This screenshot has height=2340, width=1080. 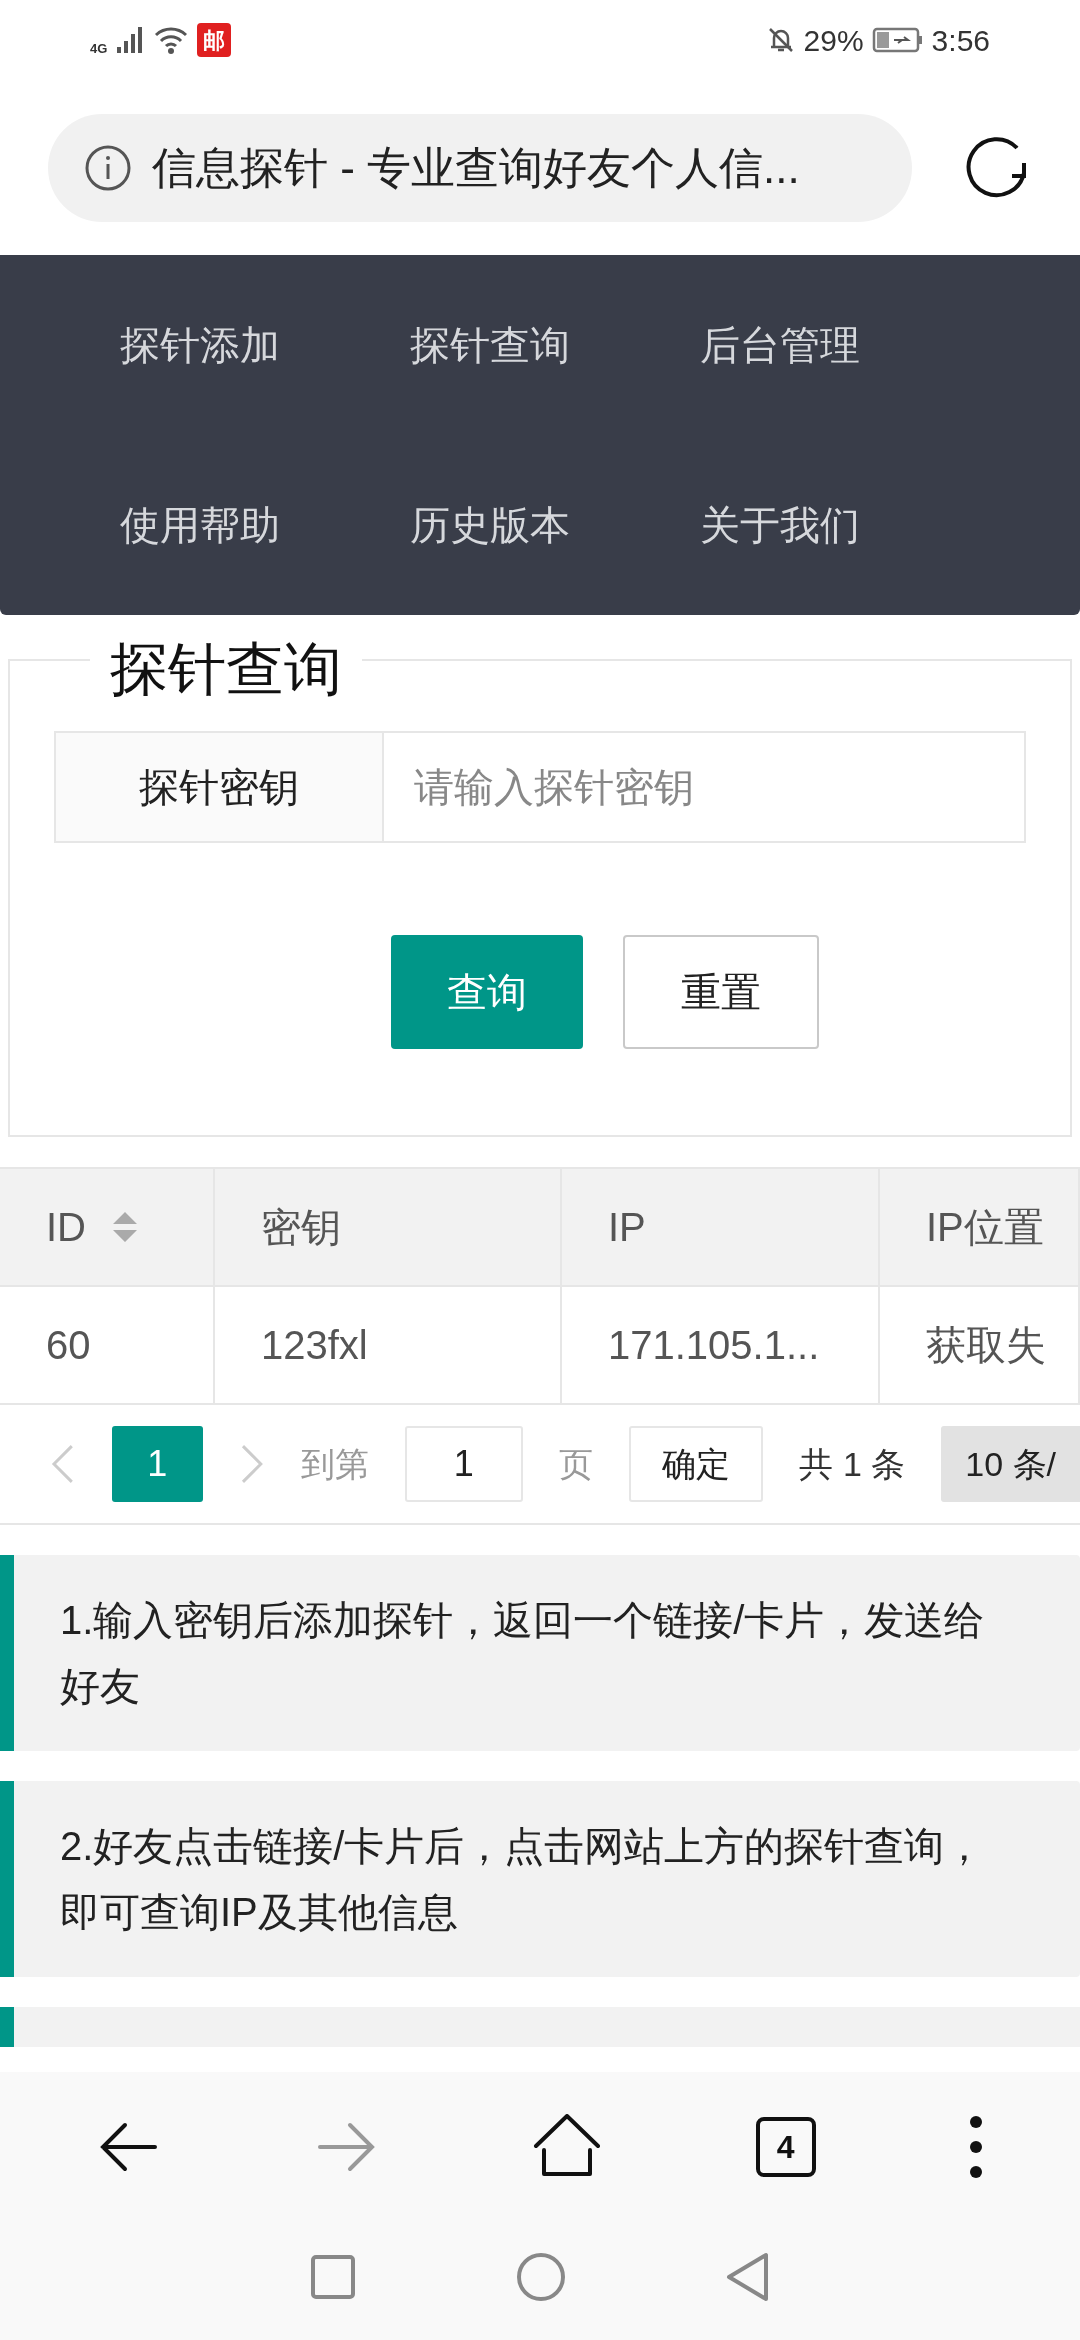 What do you see at coordinates (108, 167) in the screenshot?
I see `info-icon` at bounding box center [108, 167].